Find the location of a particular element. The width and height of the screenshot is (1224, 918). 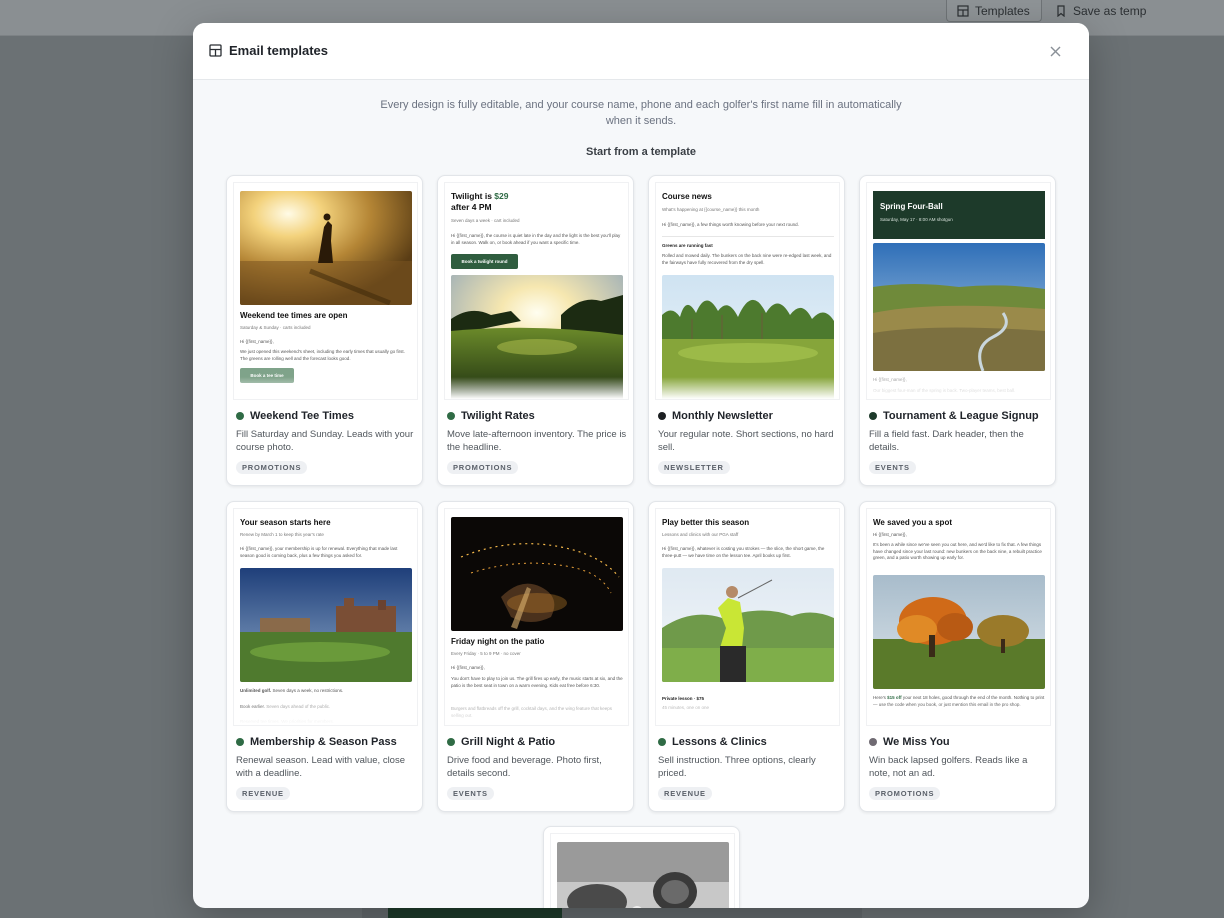

preview-subhead: Saturday & Sunday · carts included is located at coordinates (275, 327).